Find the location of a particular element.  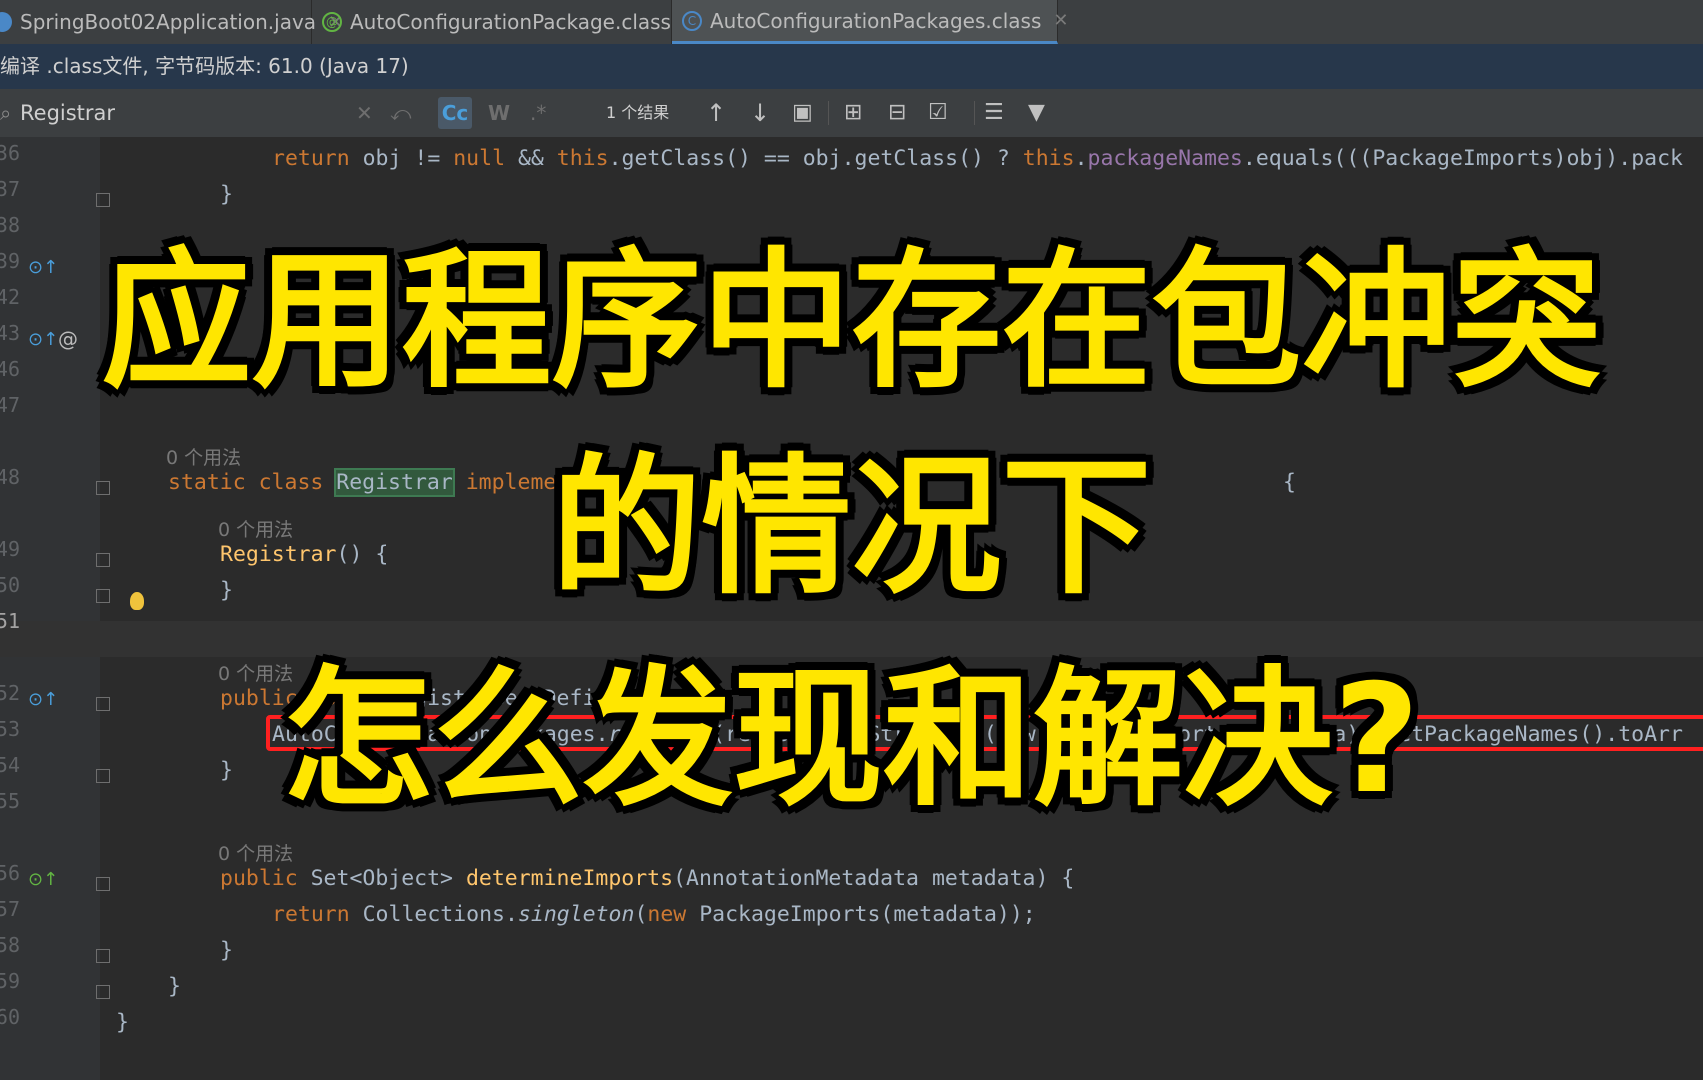

add-selection-icon: ⊞ is located at coordinates (853, 113).